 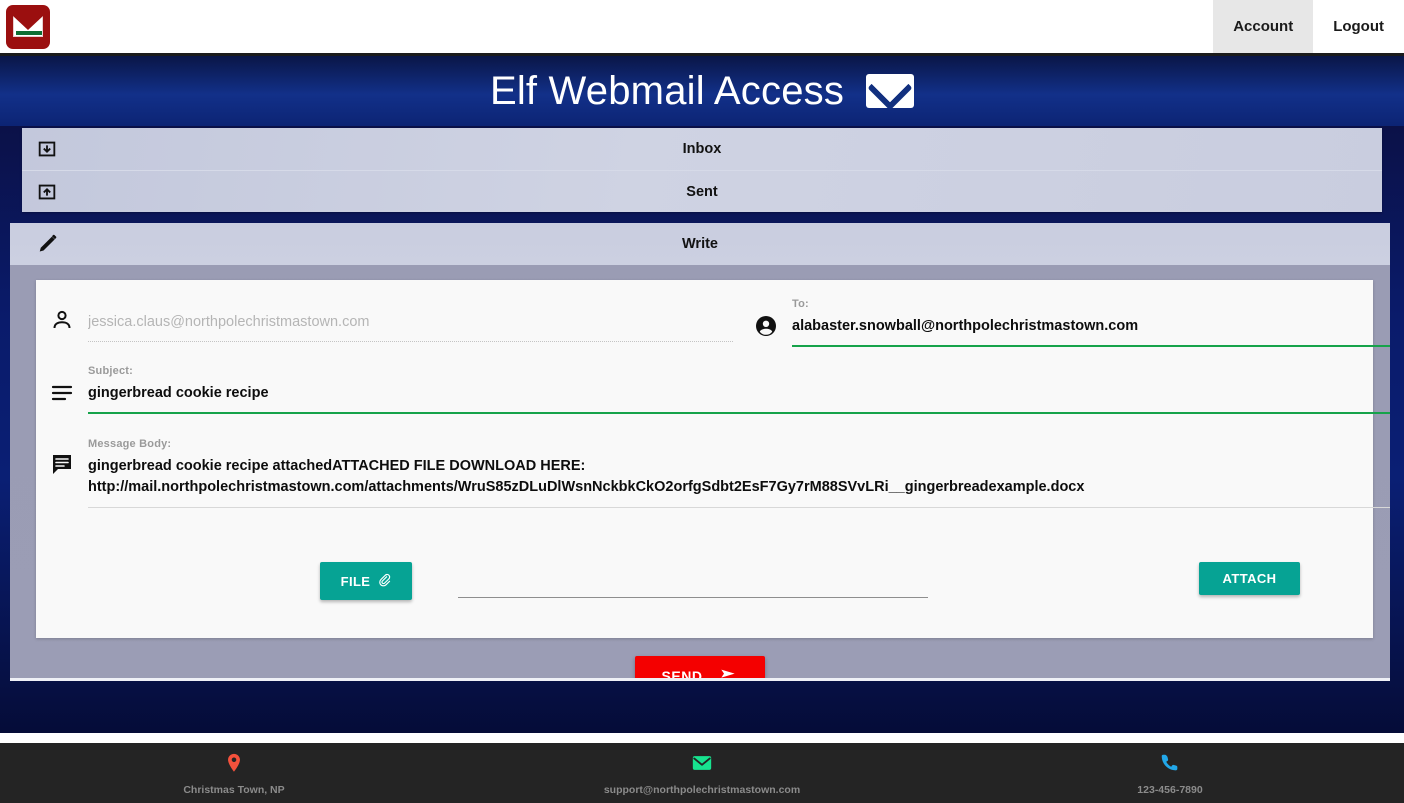 What do you see at coordinates (682, 674) in the screenshot?
I see `send-button-label: SEND` at bounding box center [682, 674].